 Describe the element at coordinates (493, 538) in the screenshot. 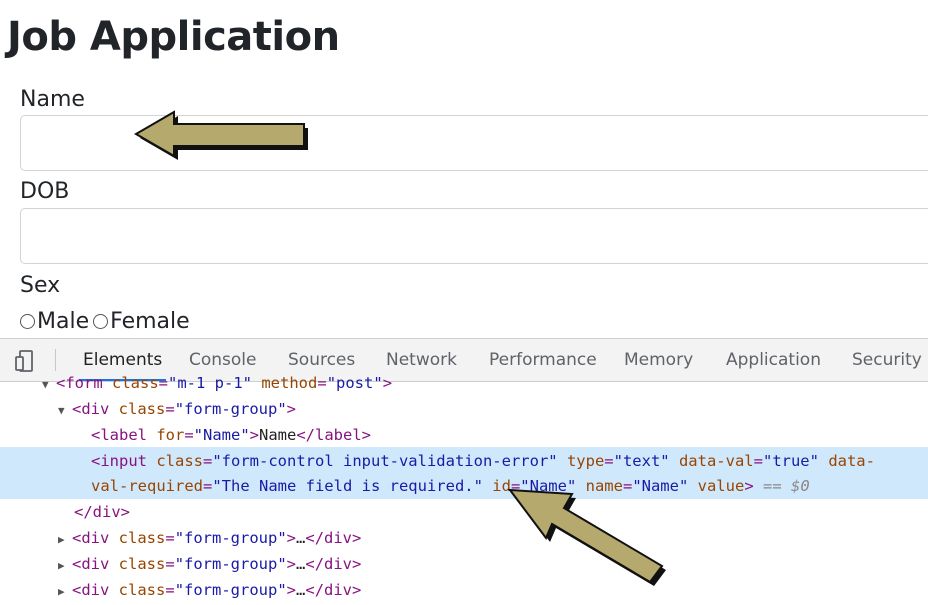

I see `tree-node-div-collapsed-1: ▶ <div class="form-group">…</div>` at that location.